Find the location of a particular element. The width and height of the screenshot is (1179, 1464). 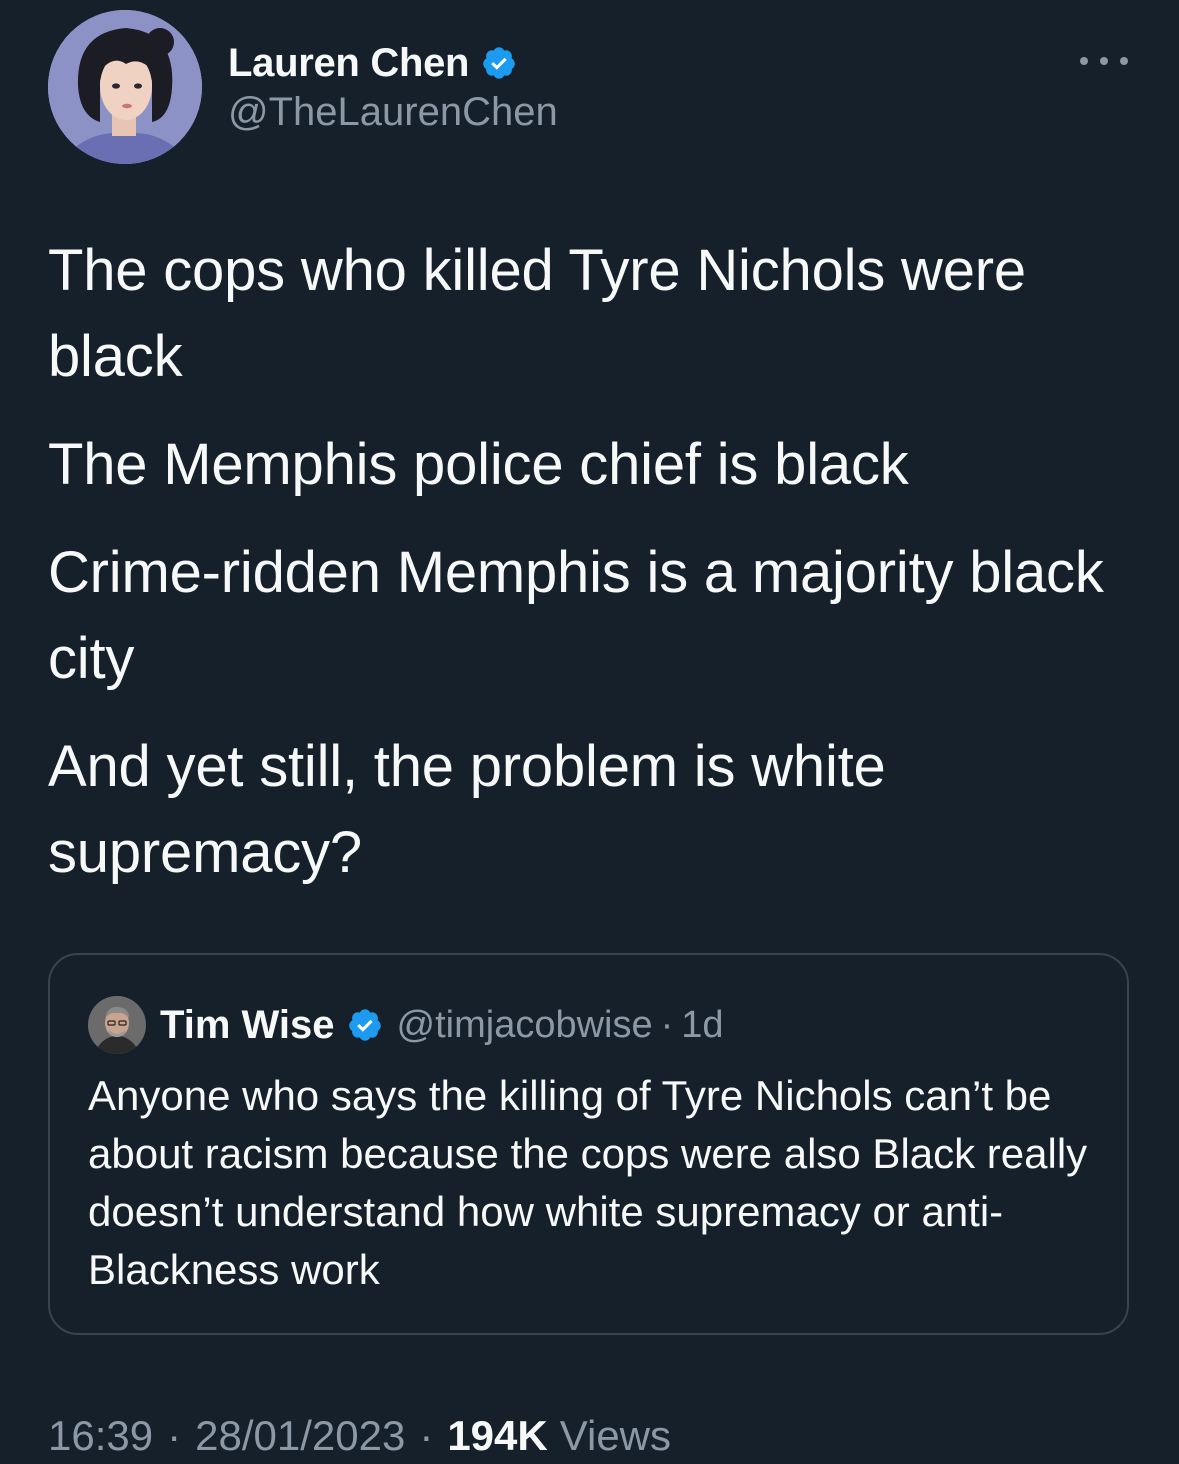

author-handle: @TheLaurenChen is located at coordinates (393, 112).